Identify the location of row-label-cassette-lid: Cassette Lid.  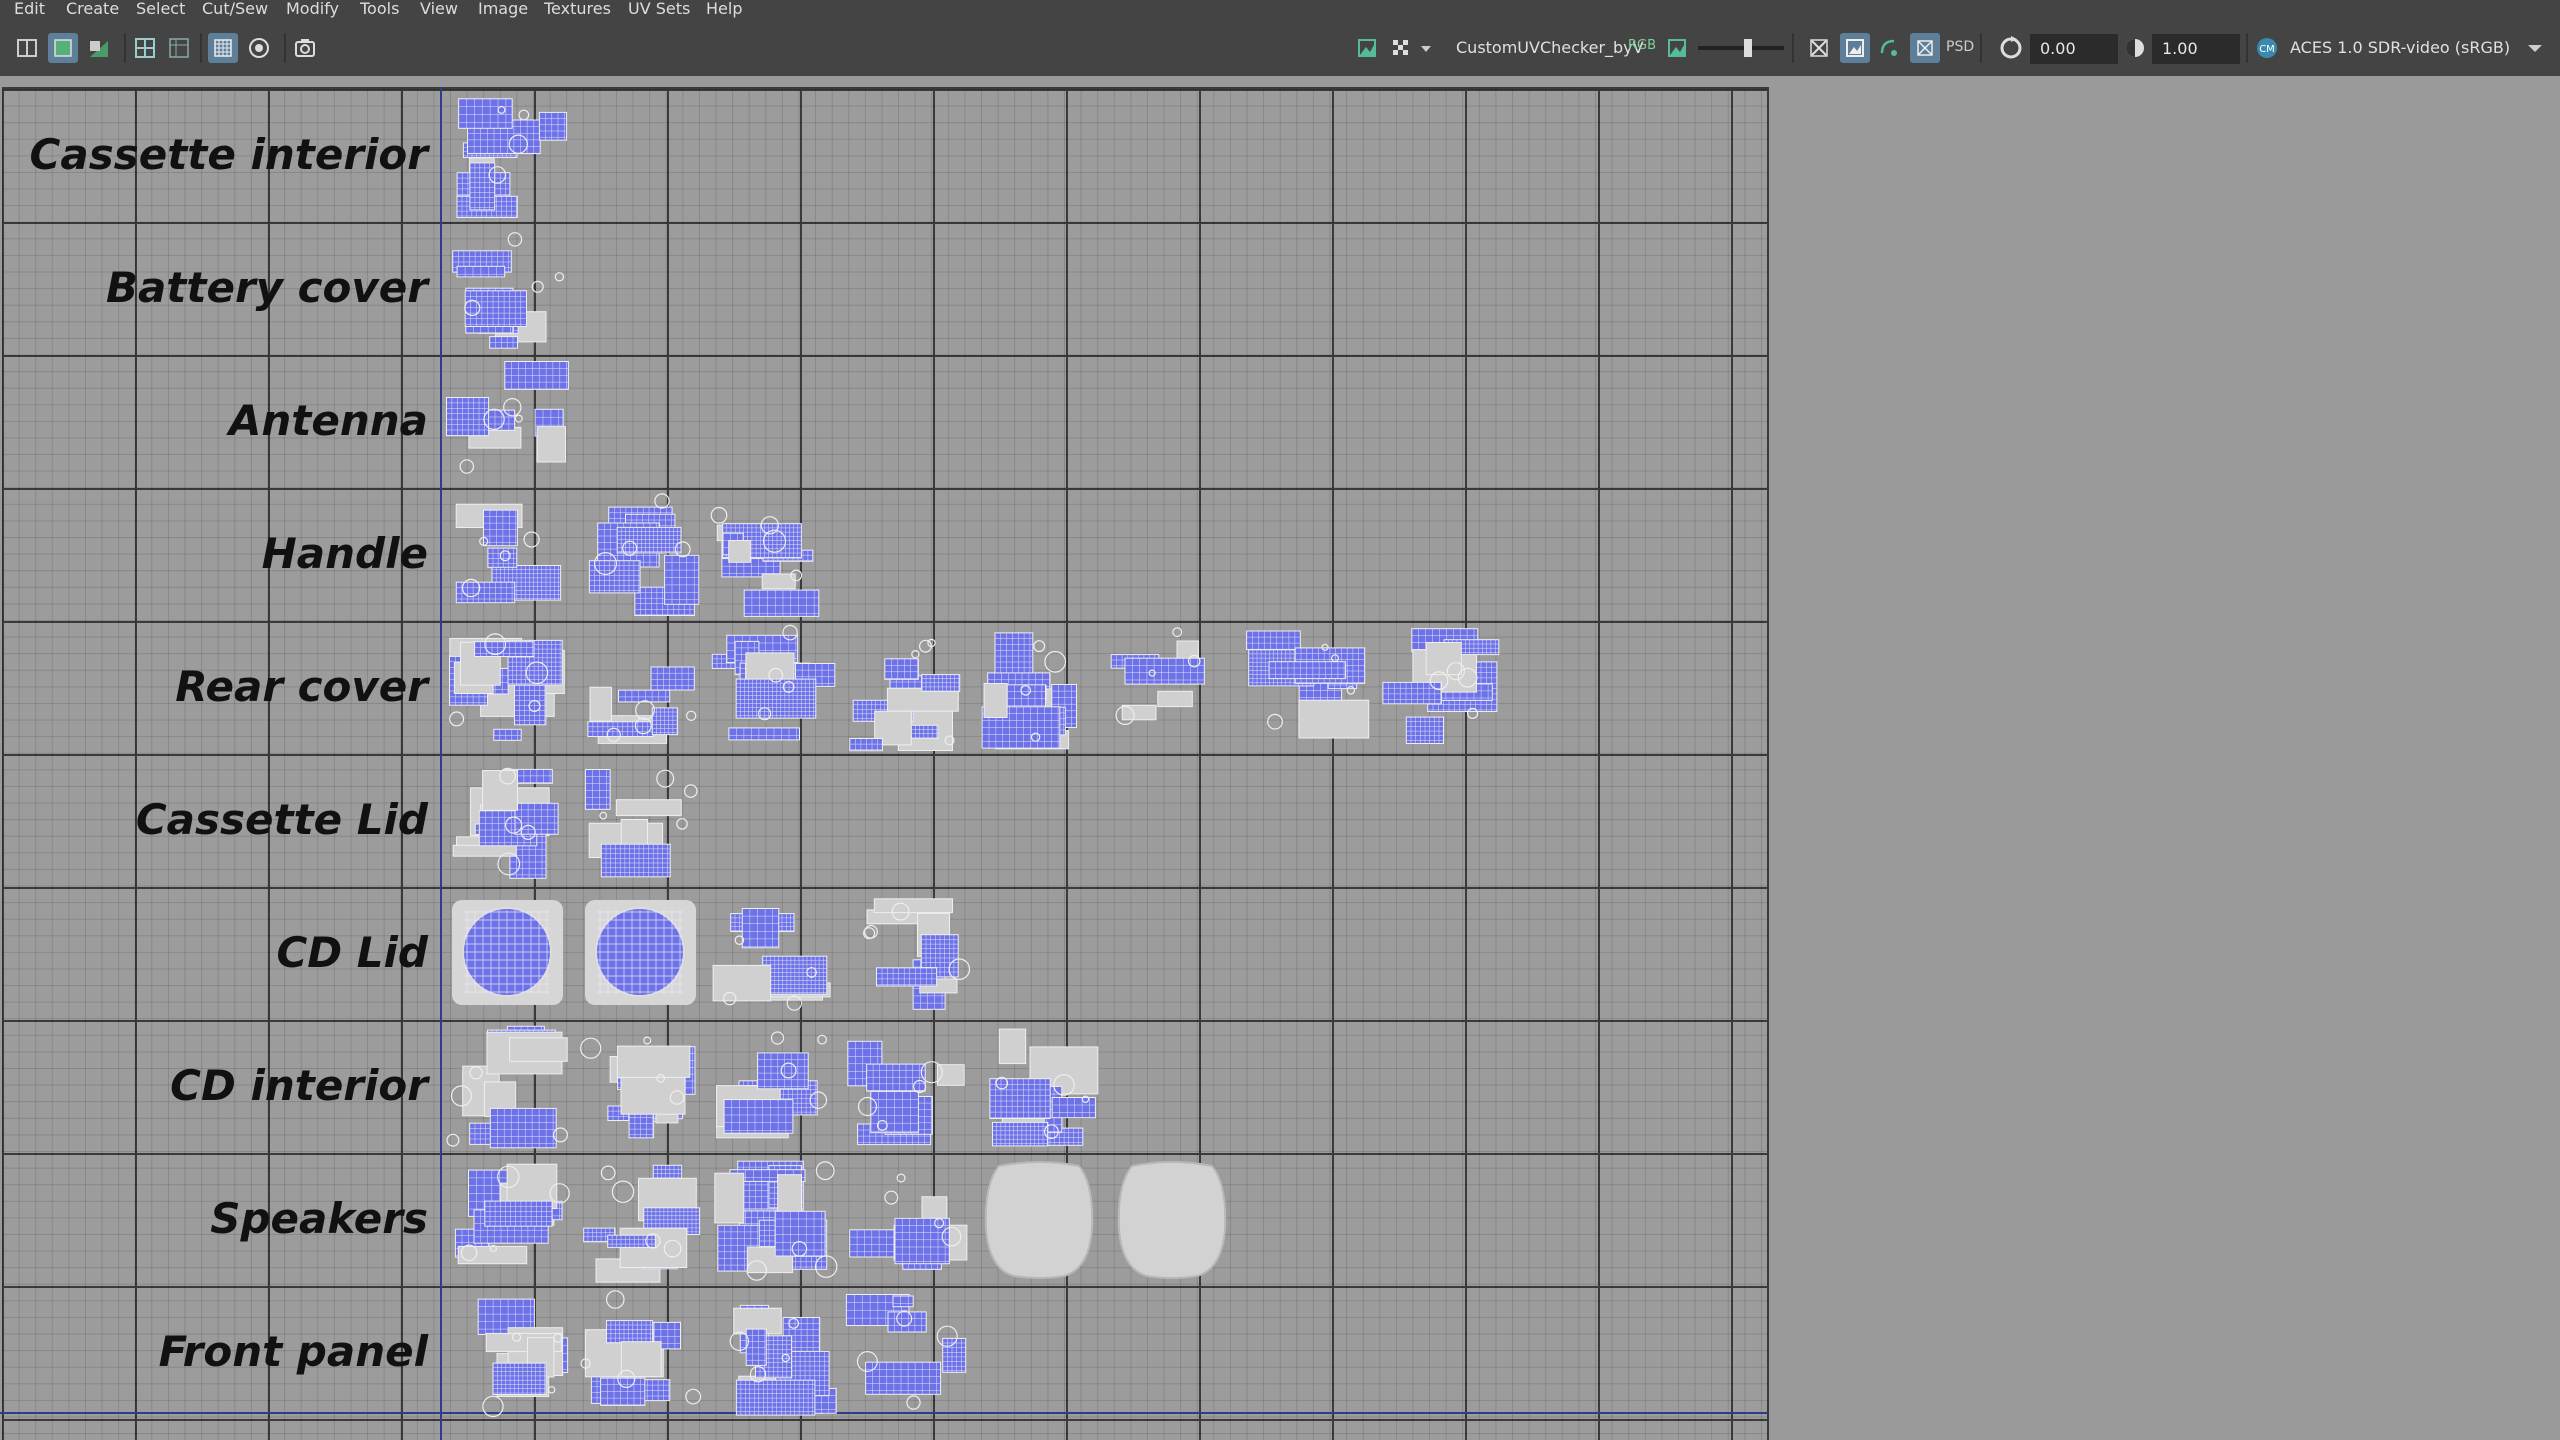
(281, 819).